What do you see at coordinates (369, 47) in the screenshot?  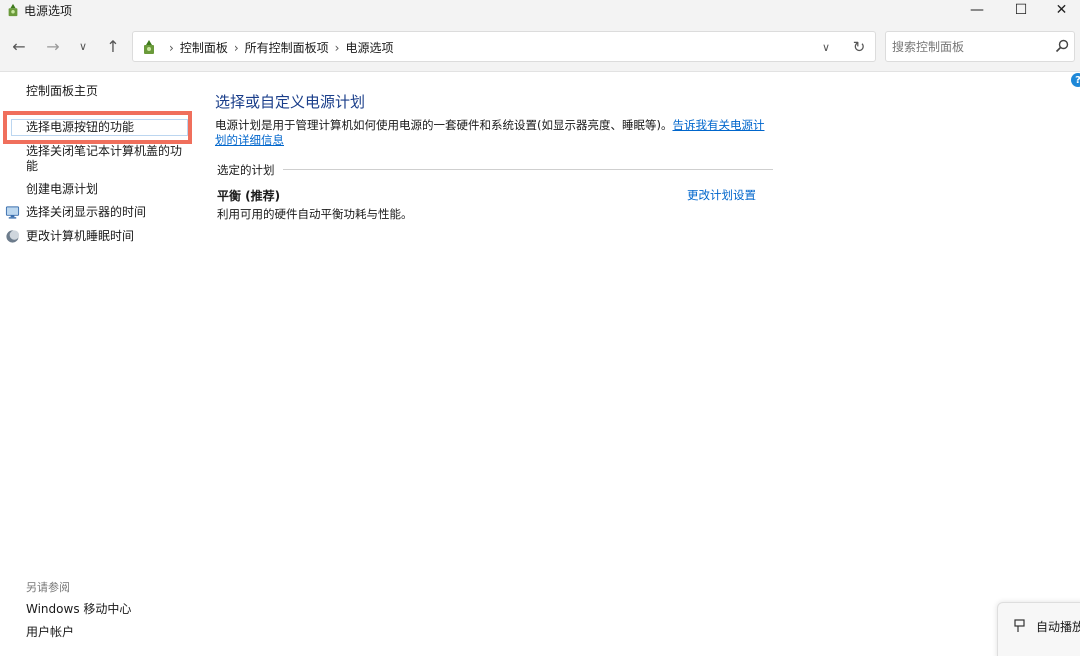 I see `breadcrumb-power-options: 电源选项` at bounding box center [369, 47].